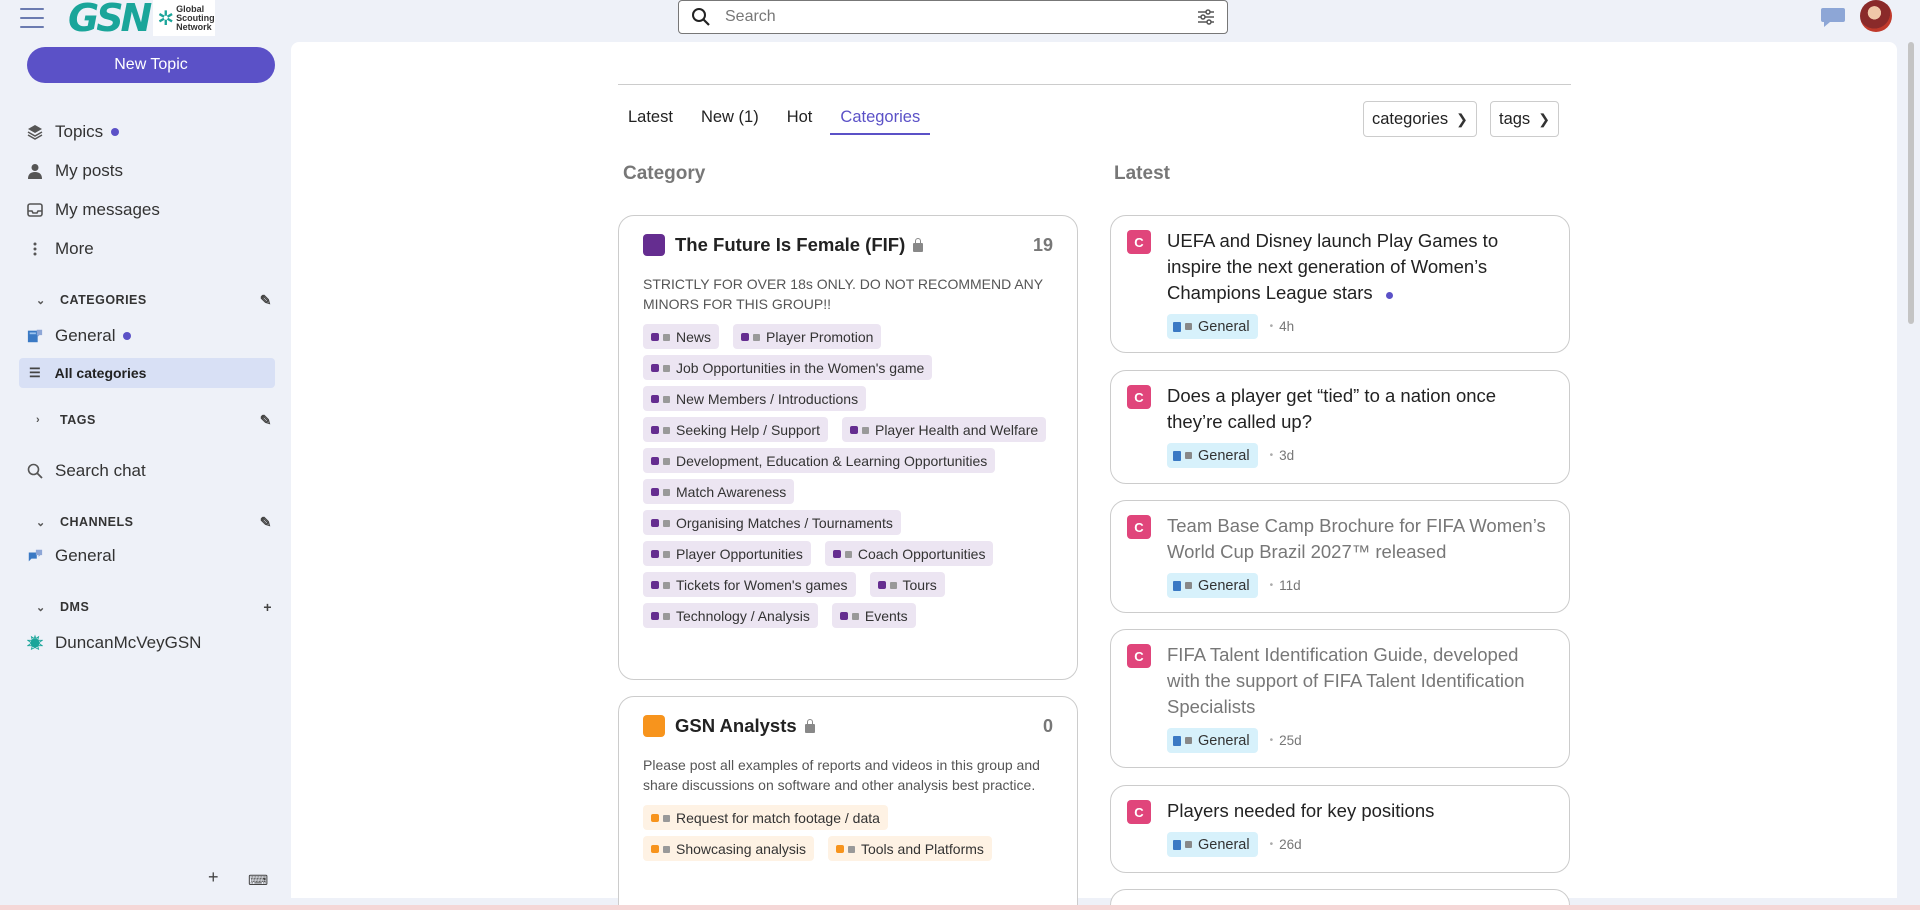 The image size is (1920, 910). I want to click on page-scrollbar, so click(1911, 470).